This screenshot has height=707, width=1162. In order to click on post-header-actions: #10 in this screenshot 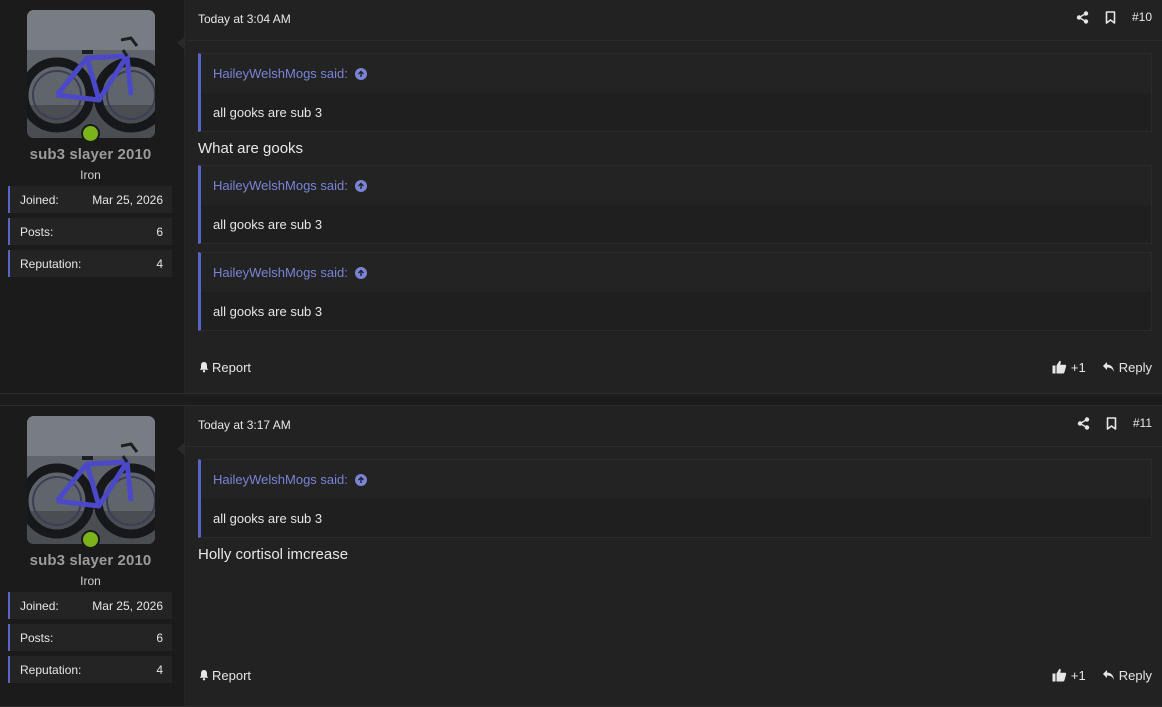, I will do `click(1114, 17)`.